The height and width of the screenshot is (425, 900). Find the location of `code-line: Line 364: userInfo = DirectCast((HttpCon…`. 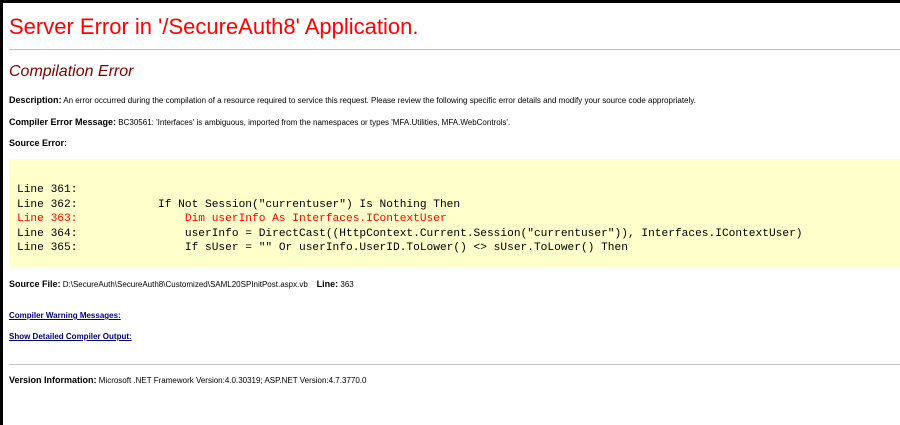

code-line: Line 364: userInfo = DirectCast((HttpCon… is located at coordinates (410, 233).